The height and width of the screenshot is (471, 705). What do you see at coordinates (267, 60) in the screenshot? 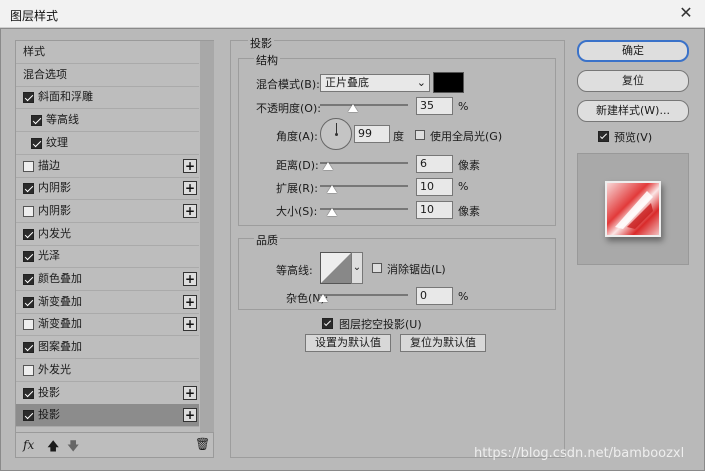
I see `structure-title: 结构` at bounding box center [267, 60].